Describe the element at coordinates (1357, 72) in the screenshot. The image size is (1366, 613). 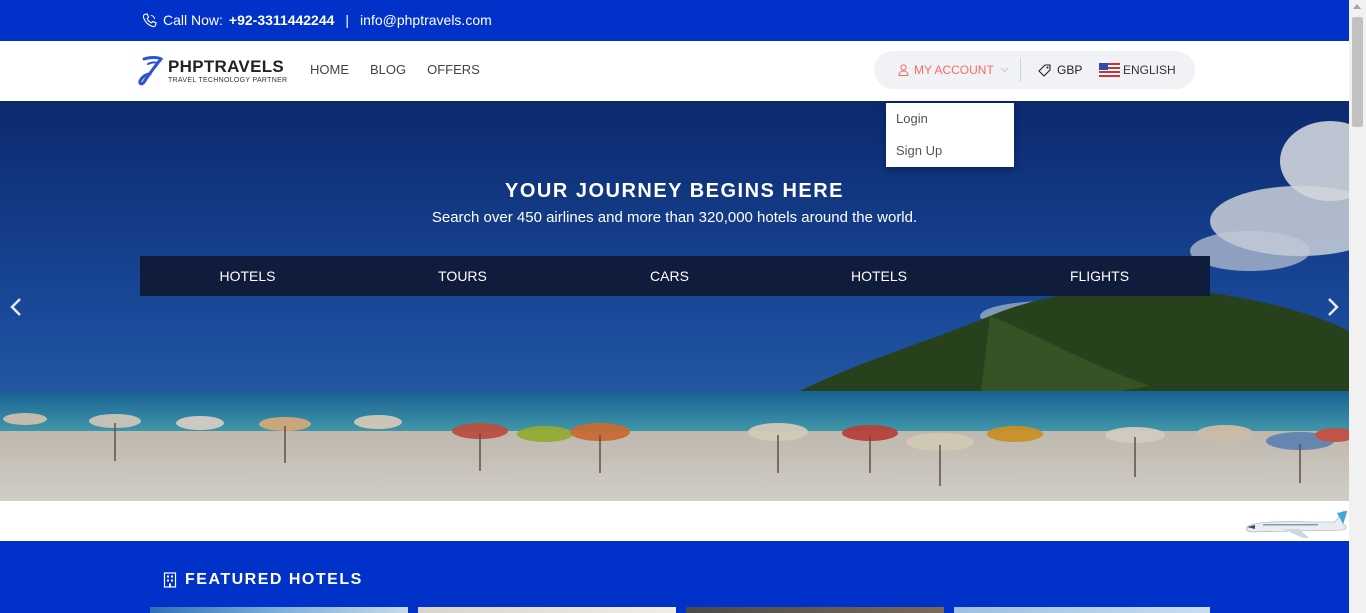
I see `scrollbar-thumb` at that location.